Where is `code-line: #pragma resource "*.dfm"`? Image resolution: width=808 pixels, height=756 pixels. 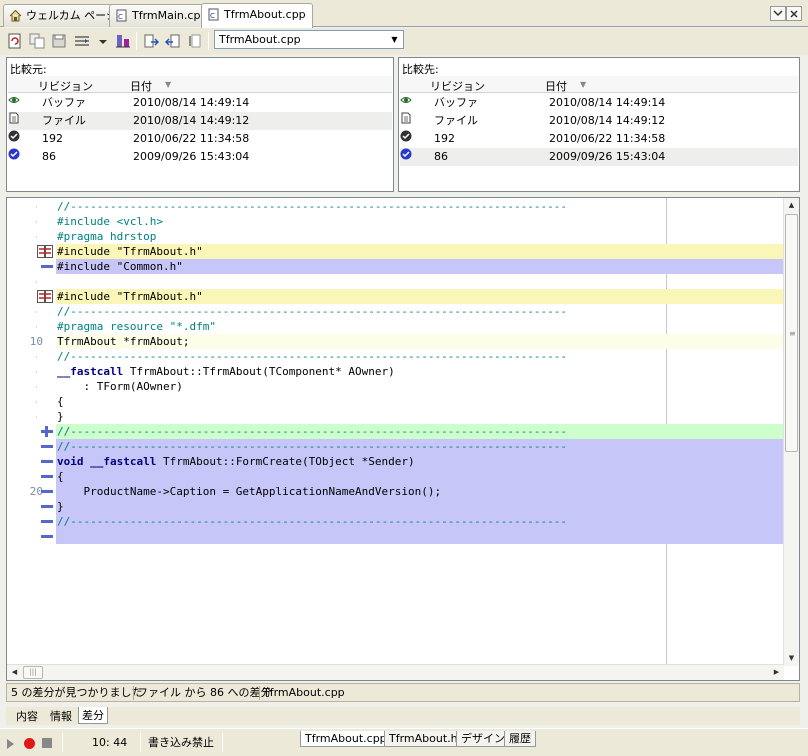
code-line: #pragma resource "*.dfm" is located at coordinates (420, 326).